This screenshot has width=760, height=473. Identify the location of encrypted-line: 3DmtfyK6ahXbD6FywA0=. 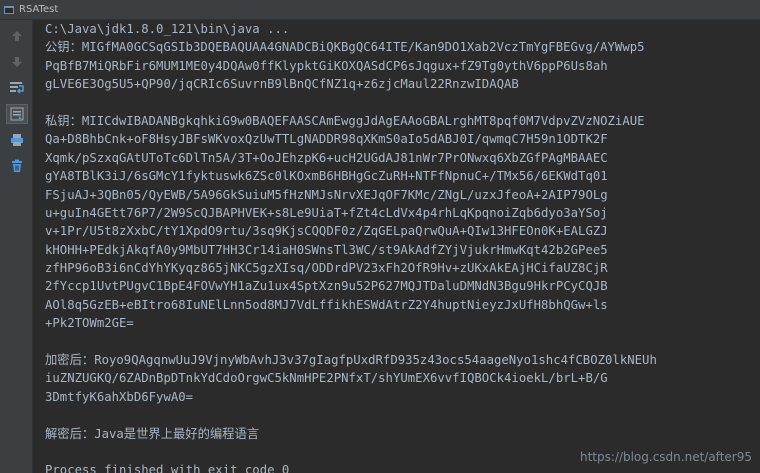
(119, 396).